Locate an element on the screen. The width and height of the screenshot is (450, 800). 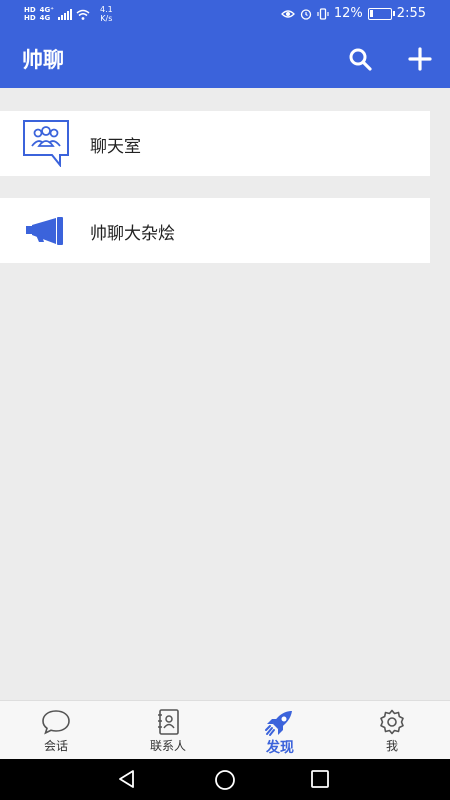
network-speed: 4.1 K/s is located at coordinates (106, 14).